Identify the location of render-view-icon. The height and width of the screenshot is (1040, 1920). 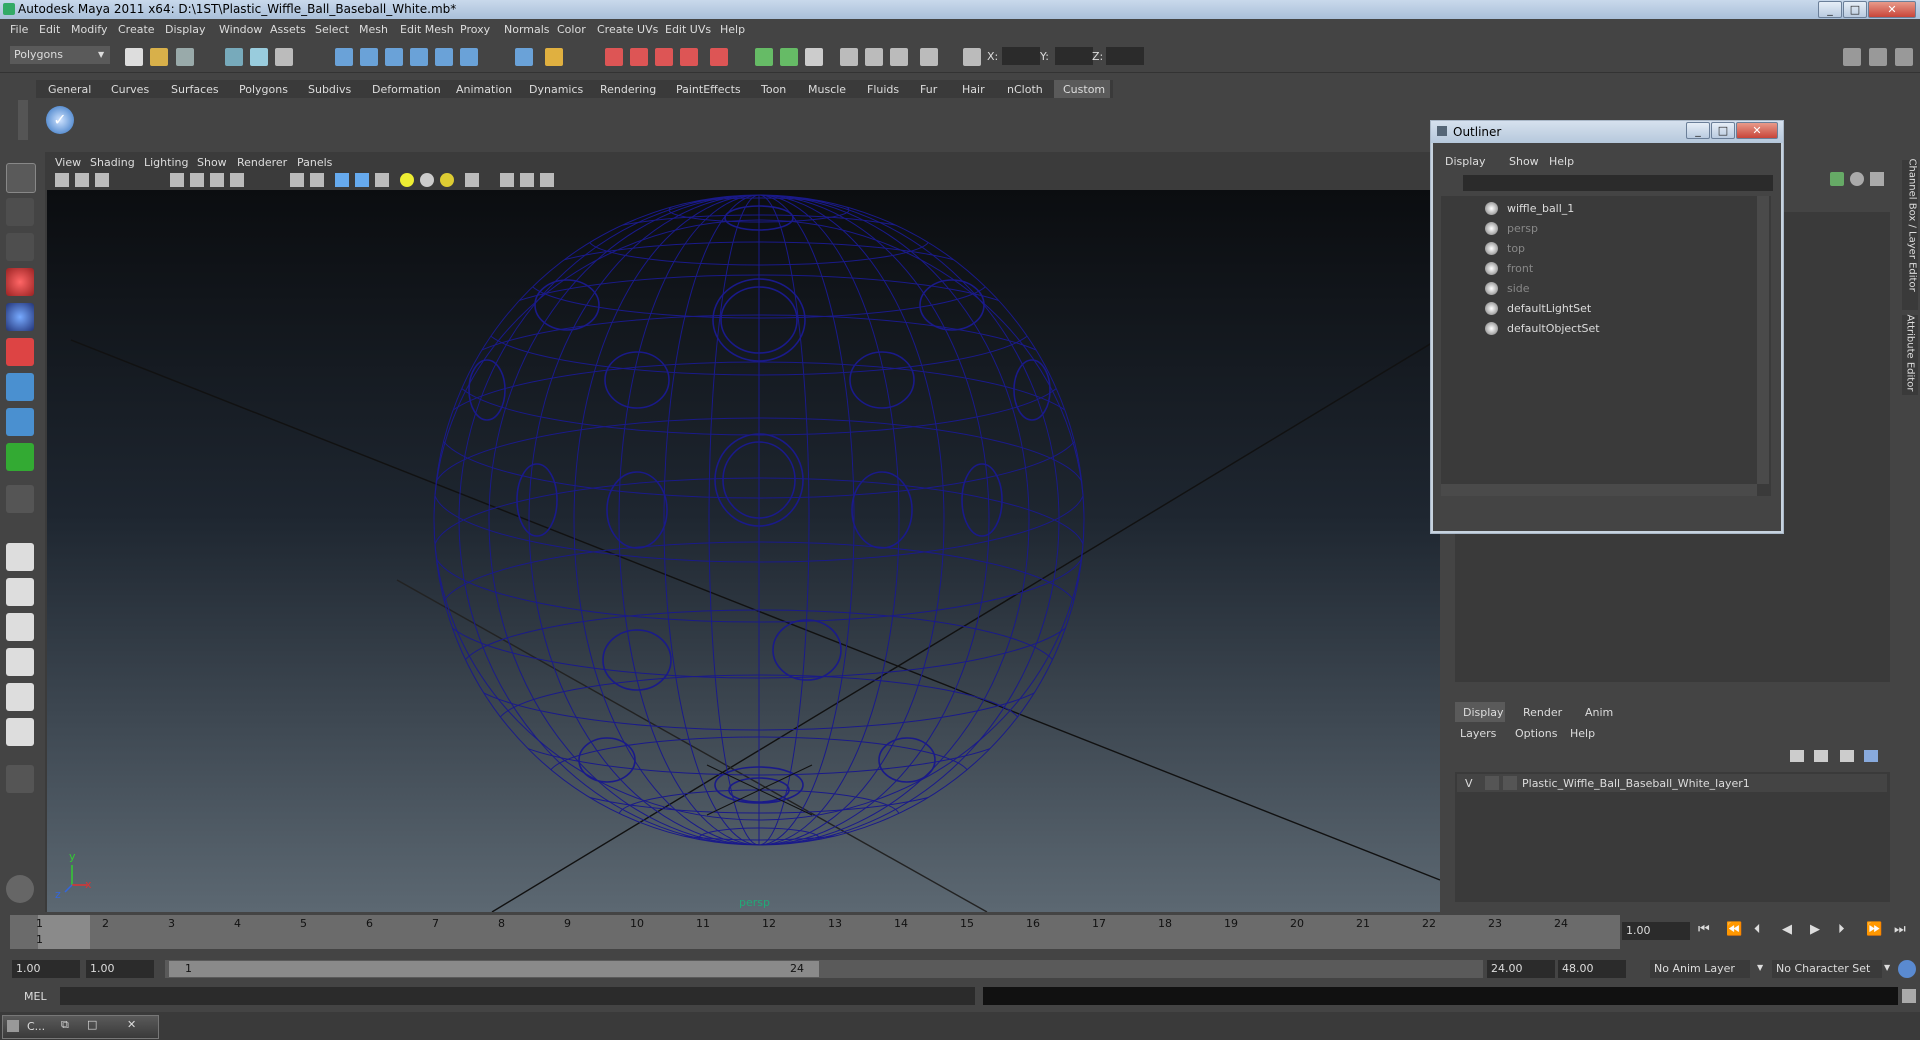
(614, 57).